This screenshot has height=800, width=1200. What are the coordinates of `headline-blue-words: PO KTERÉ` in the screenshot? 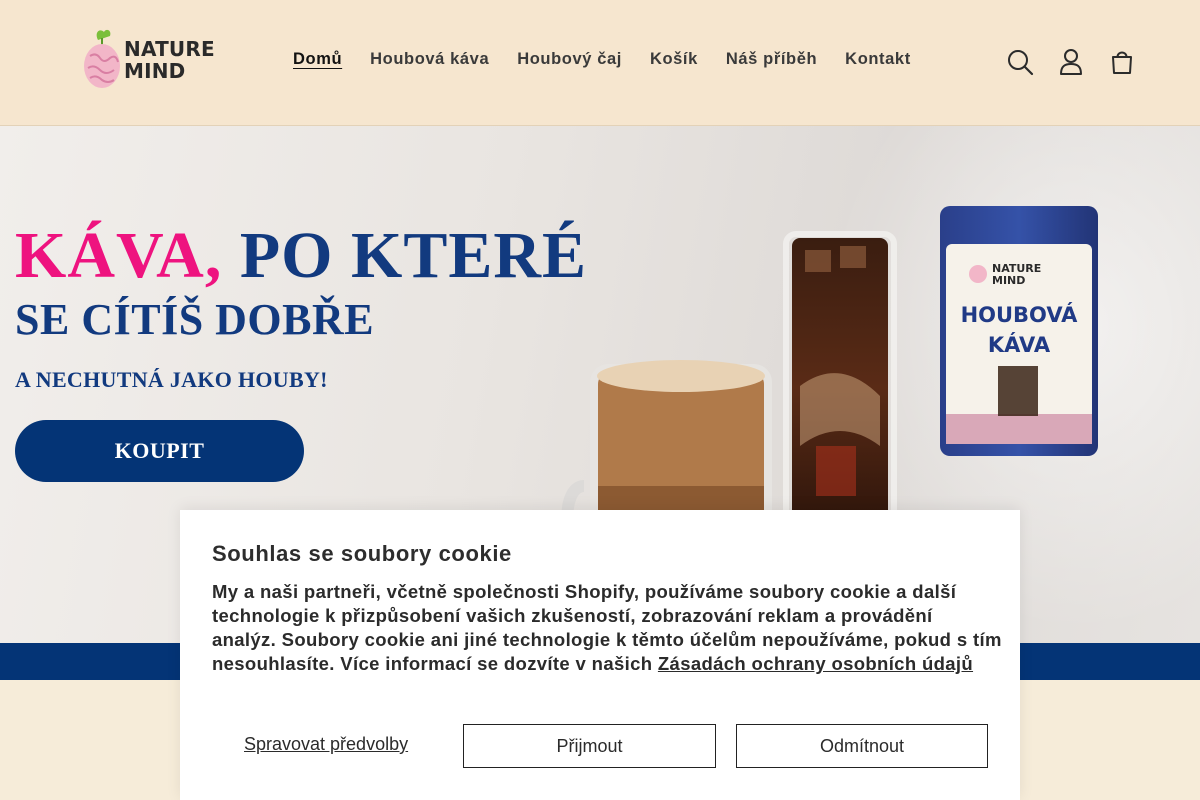 It's located at (413, 255).